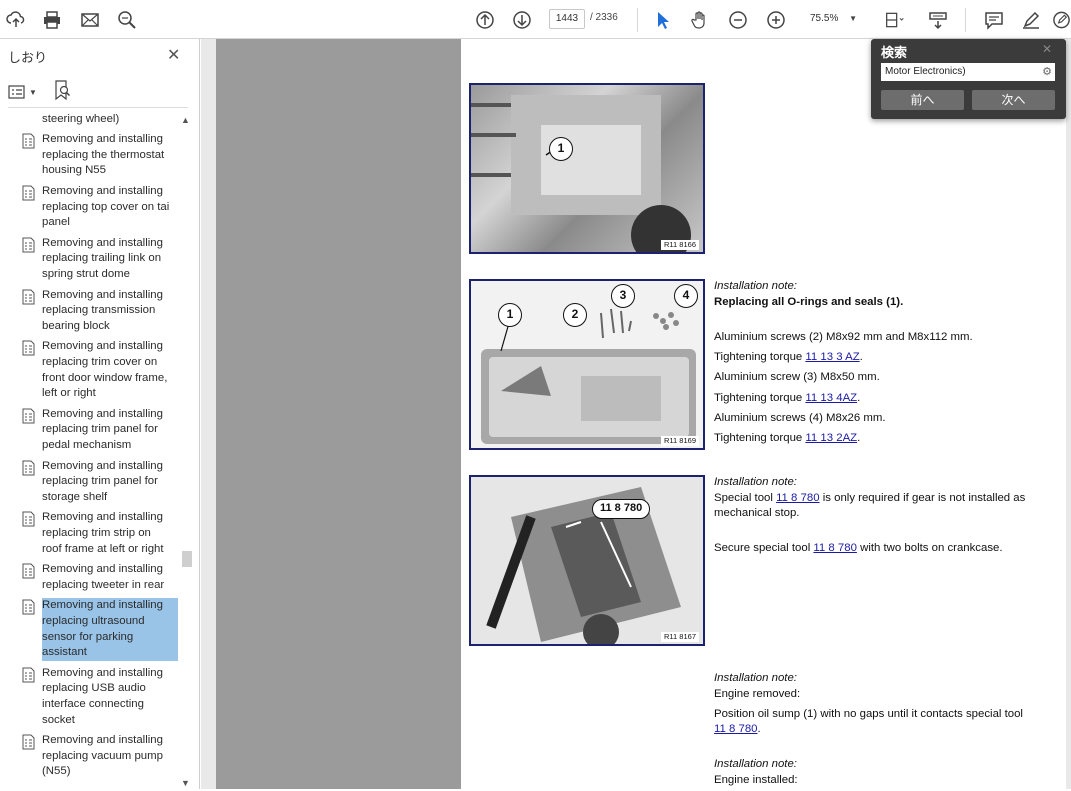  I want to click on print-icon, so click(52, 20).